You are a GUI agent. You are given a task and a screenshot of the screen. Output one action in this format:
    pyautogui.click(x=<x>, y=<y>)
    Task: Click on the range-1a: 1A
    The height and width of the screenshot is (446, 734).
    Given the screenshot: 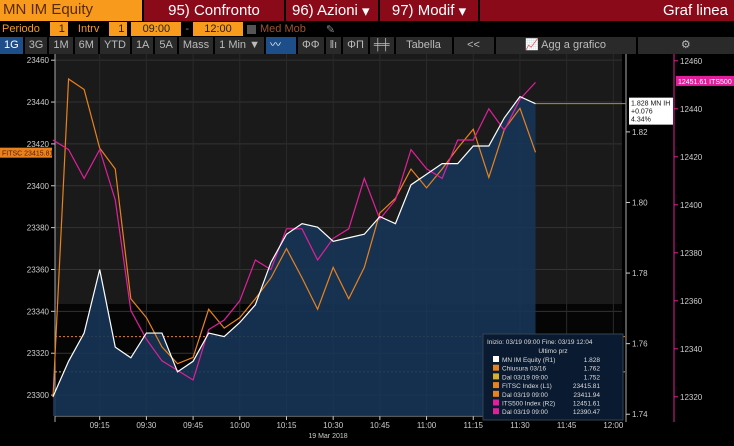 What is the action you would take?
    pyautogui.click(x=142, y=45)
    